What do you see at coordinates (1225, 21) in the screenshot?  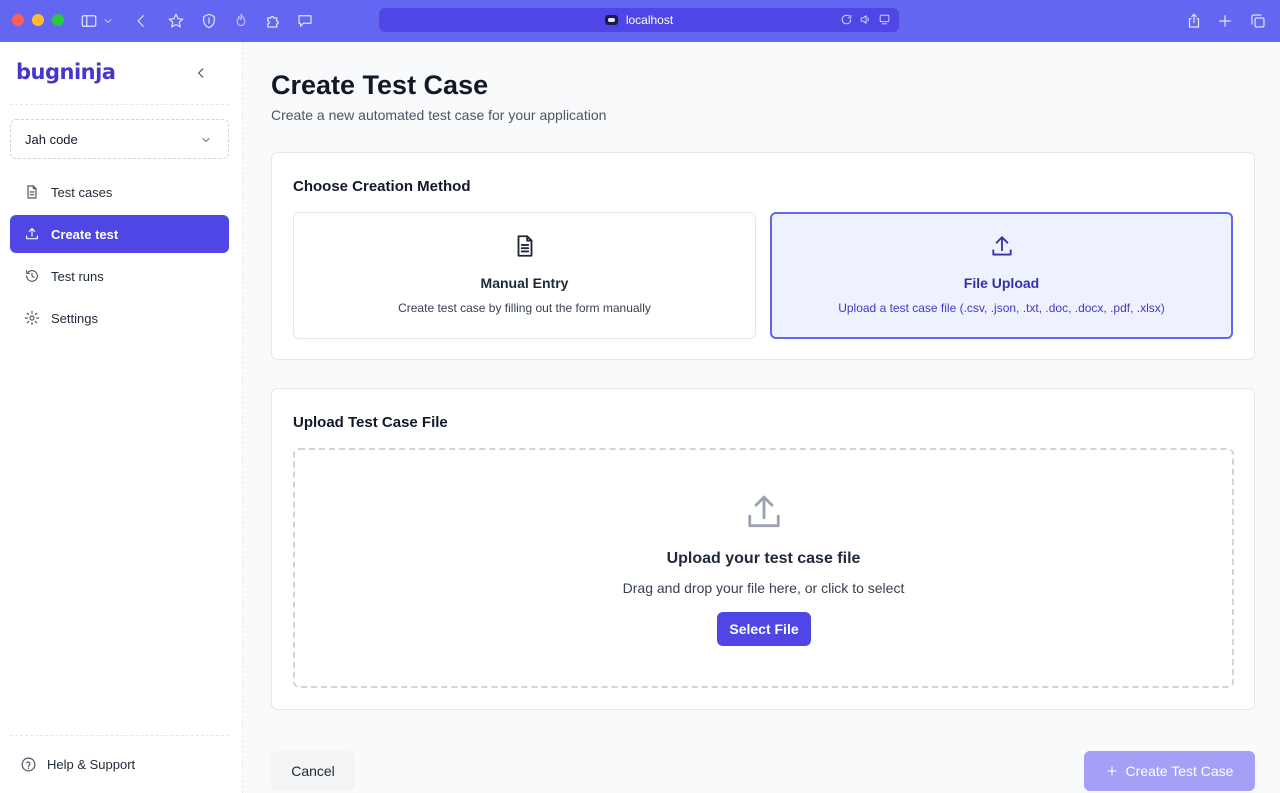 I see `new-tab-icon` at bounding box center [1225, 21].